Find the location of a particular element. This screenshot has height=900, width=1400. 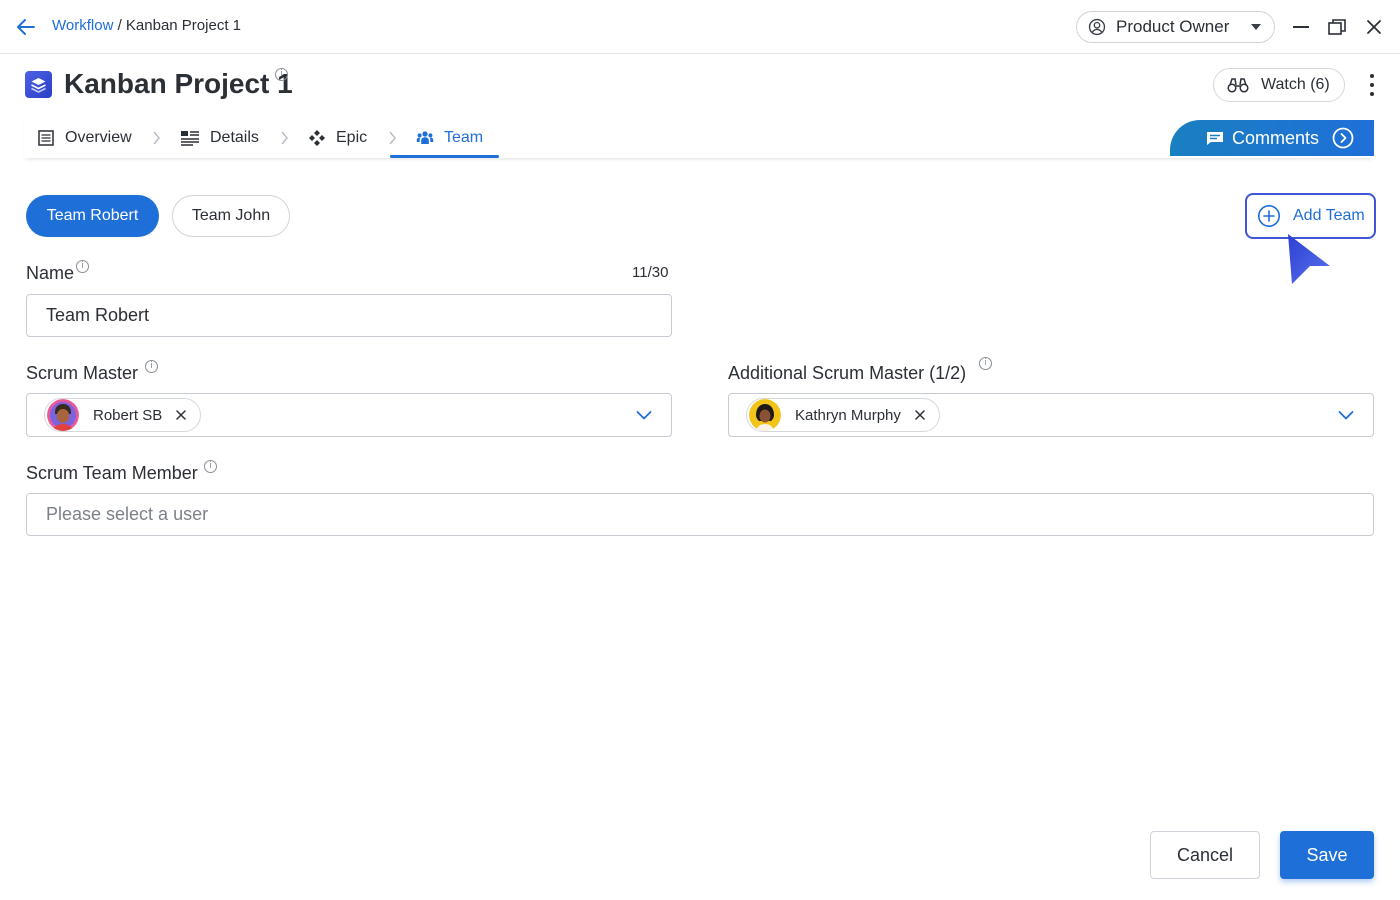

page-title: Kanban Project 1 is located at coordinates (178, 83).